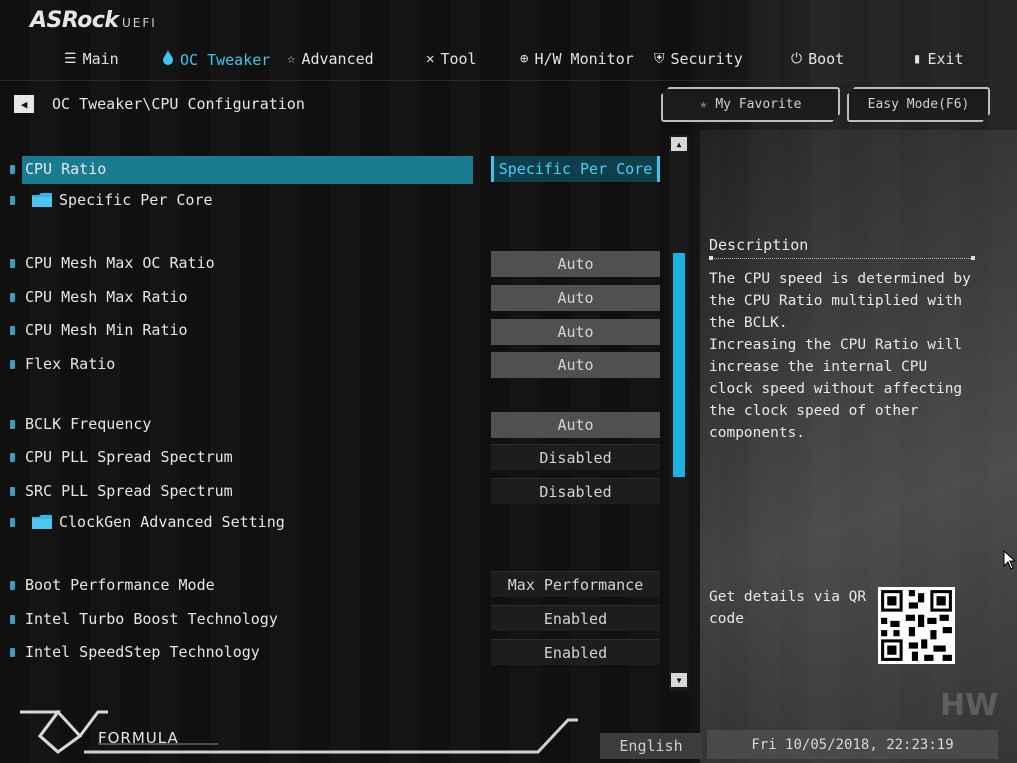 The width and height of the screenshot is (1017, 763). I want to click on tab-security: ⛨ Security, so click(698, 59).